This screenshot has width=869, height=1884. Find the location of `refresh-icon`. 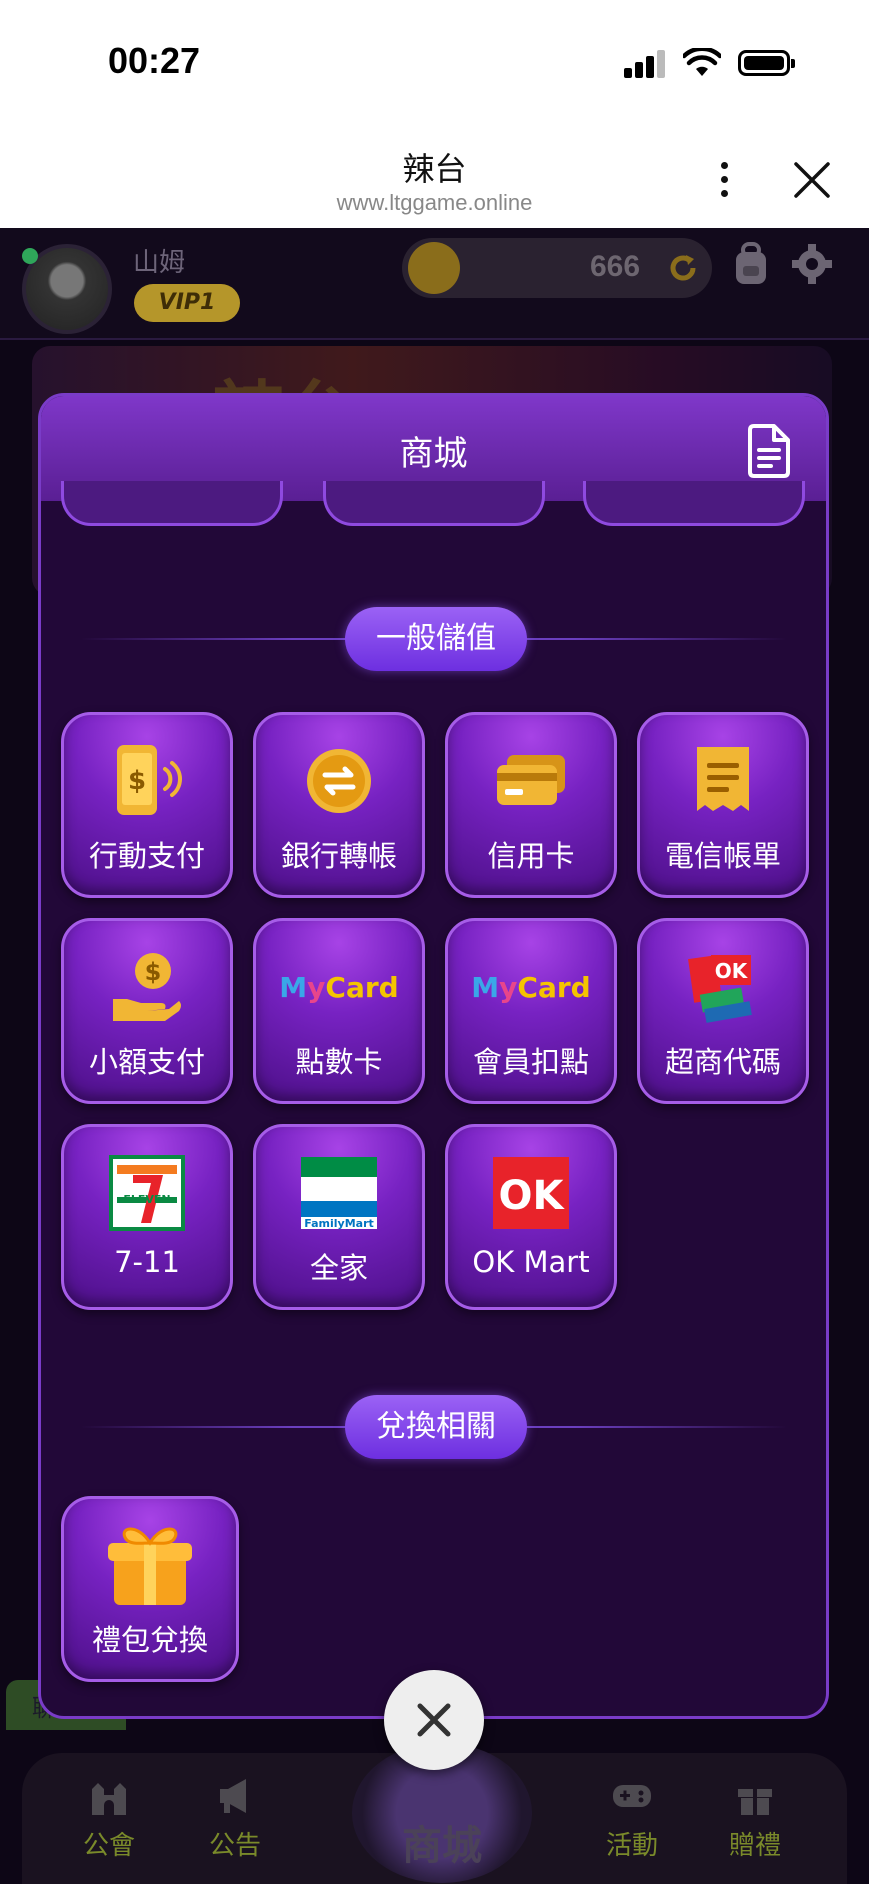

refresh-icon is located at coordinates (683, 268).